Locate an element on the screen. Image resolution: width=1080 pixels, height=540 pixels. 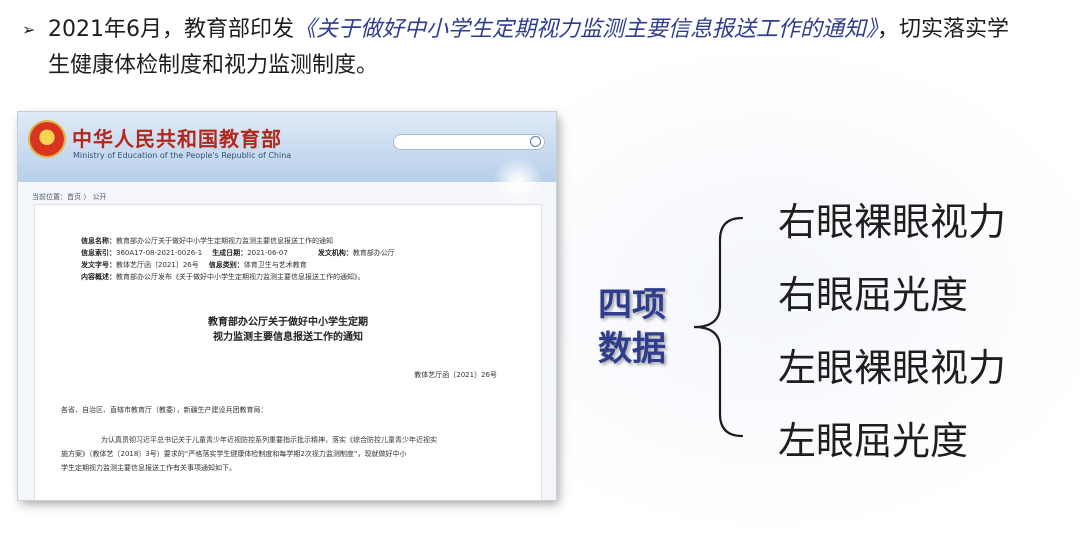
notice-title-link: 《关于做好中小学生定期视力监测主要信息报送工作的通知》 is located at coordinates (585, 29).